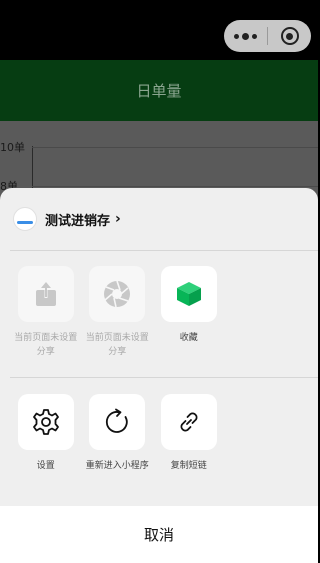 This screenshot has width=320, height=563. I want to click on refresh-icon, so click(117, 420).